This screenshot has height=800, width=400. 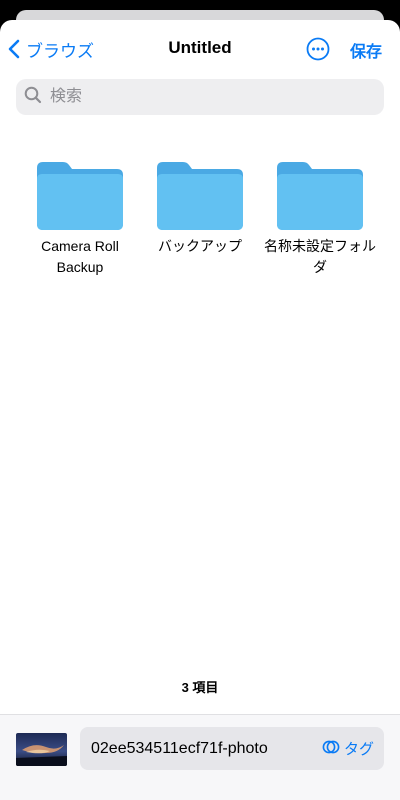 I want to click on filename-field: タグ, so click(x=232, y=748).